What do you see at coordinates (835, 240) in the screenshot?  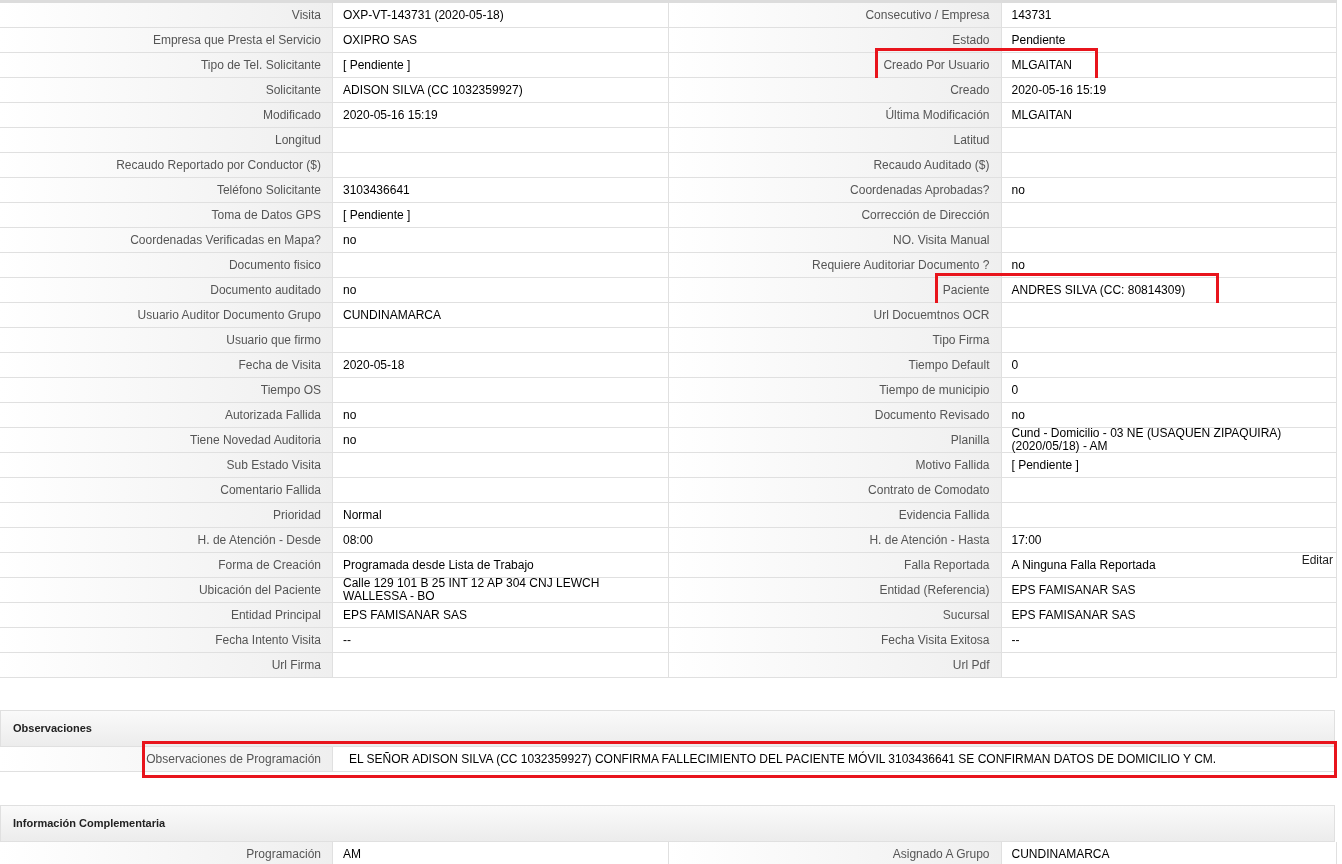 I see `label-cell: NO. Visita Manual` at bounding box center [835, 240].